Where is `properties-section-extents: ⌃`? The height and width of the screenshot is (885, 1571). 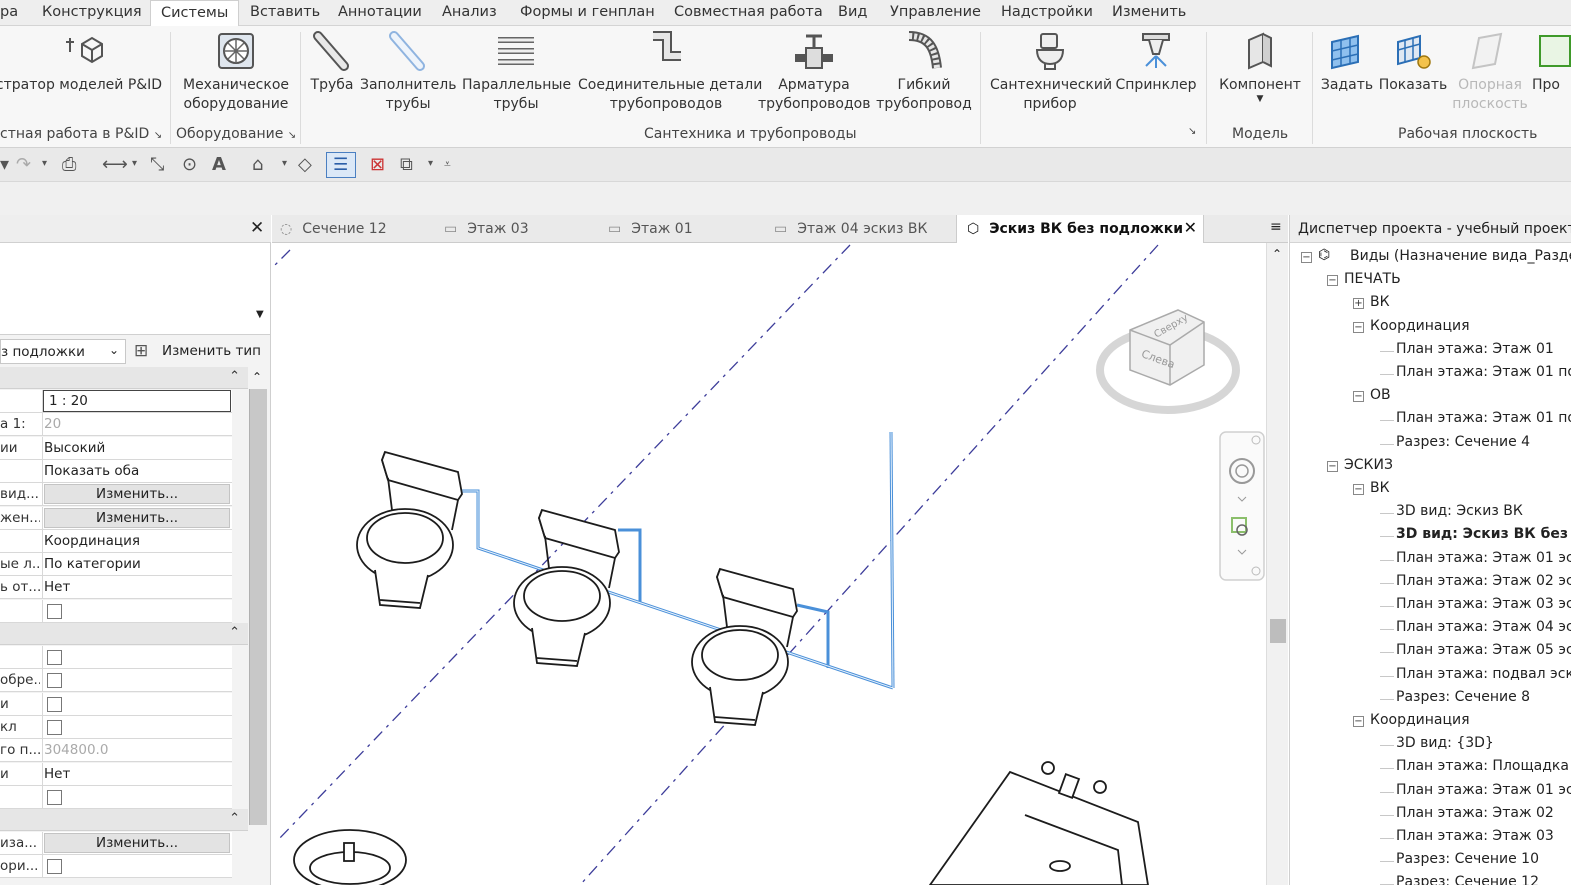
properties-section-extents: ⌃ is located at coordinates (124, 820).